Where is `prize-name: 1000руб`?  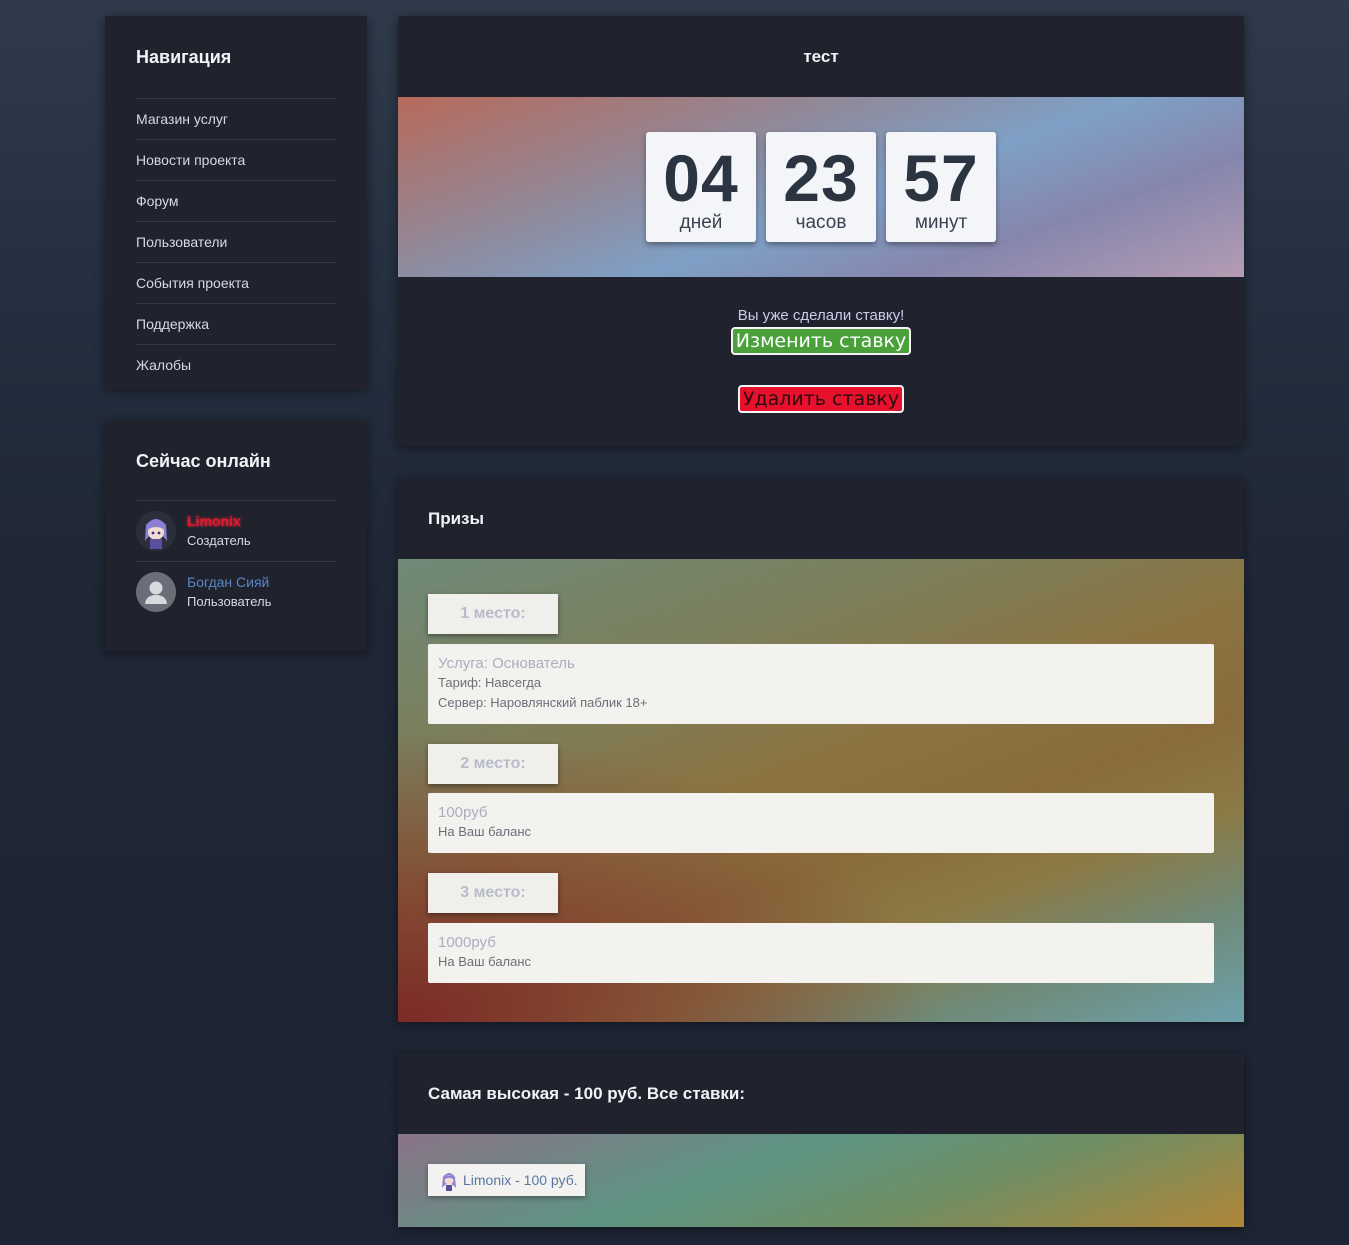 prize-name: 1000руб is located at coordinates (467, 942).